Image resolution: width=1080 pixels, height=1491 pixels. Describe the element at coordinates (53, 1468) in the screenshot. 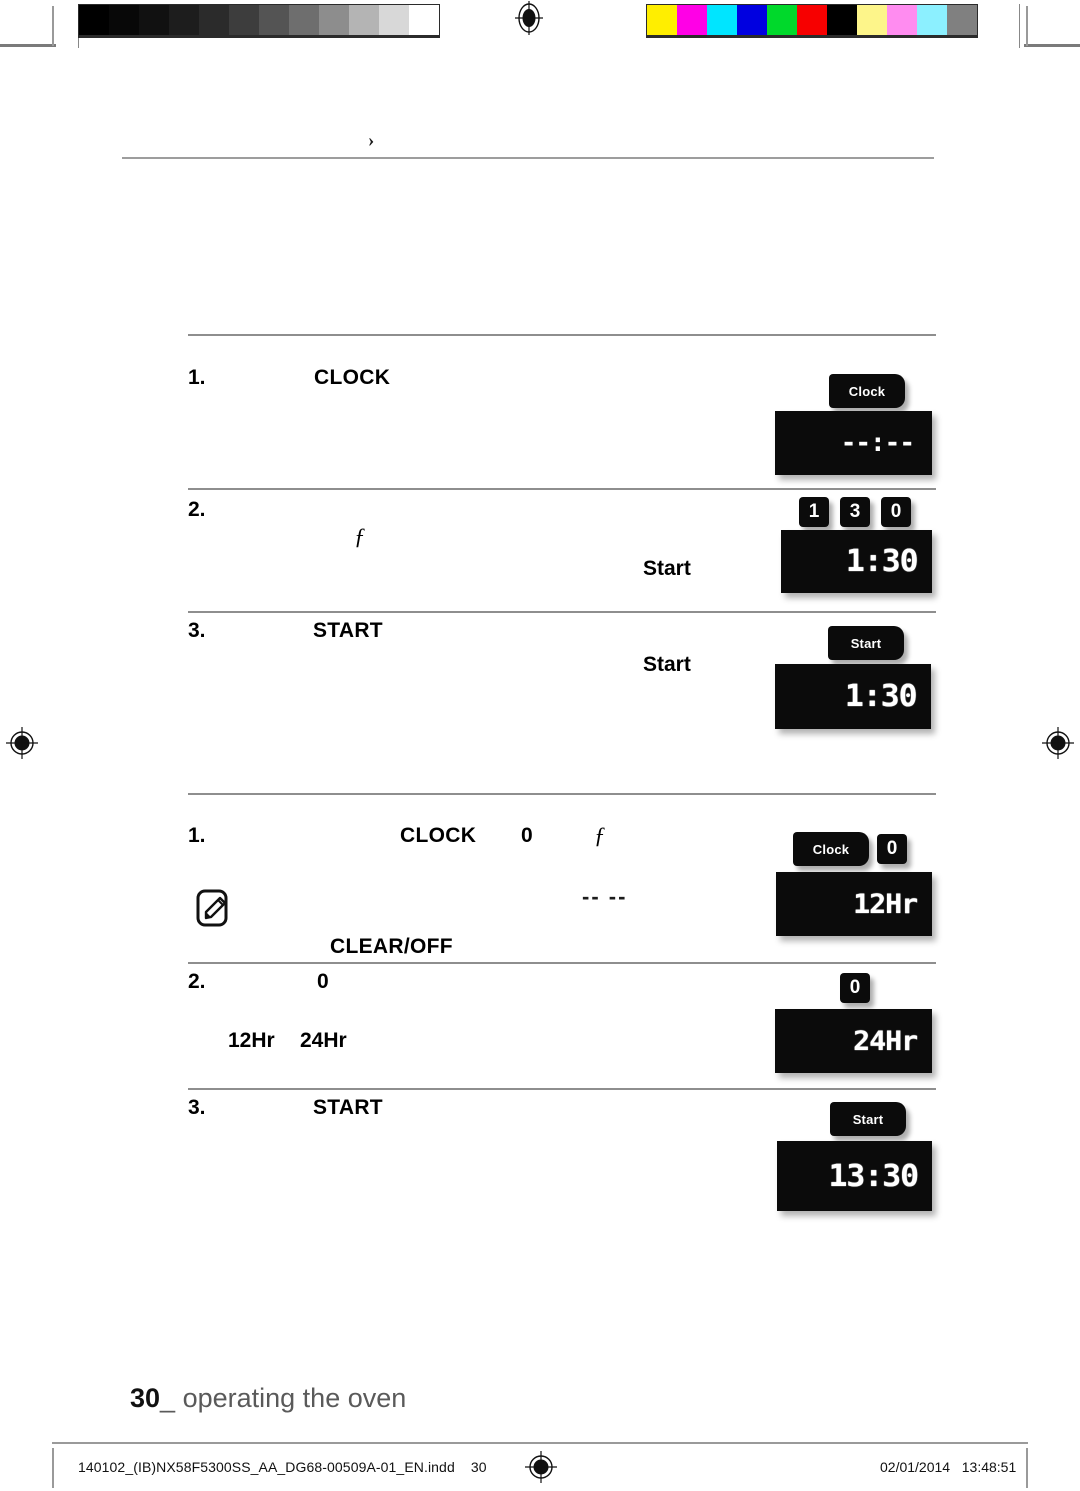

I see `slug-bar-left` at that location.